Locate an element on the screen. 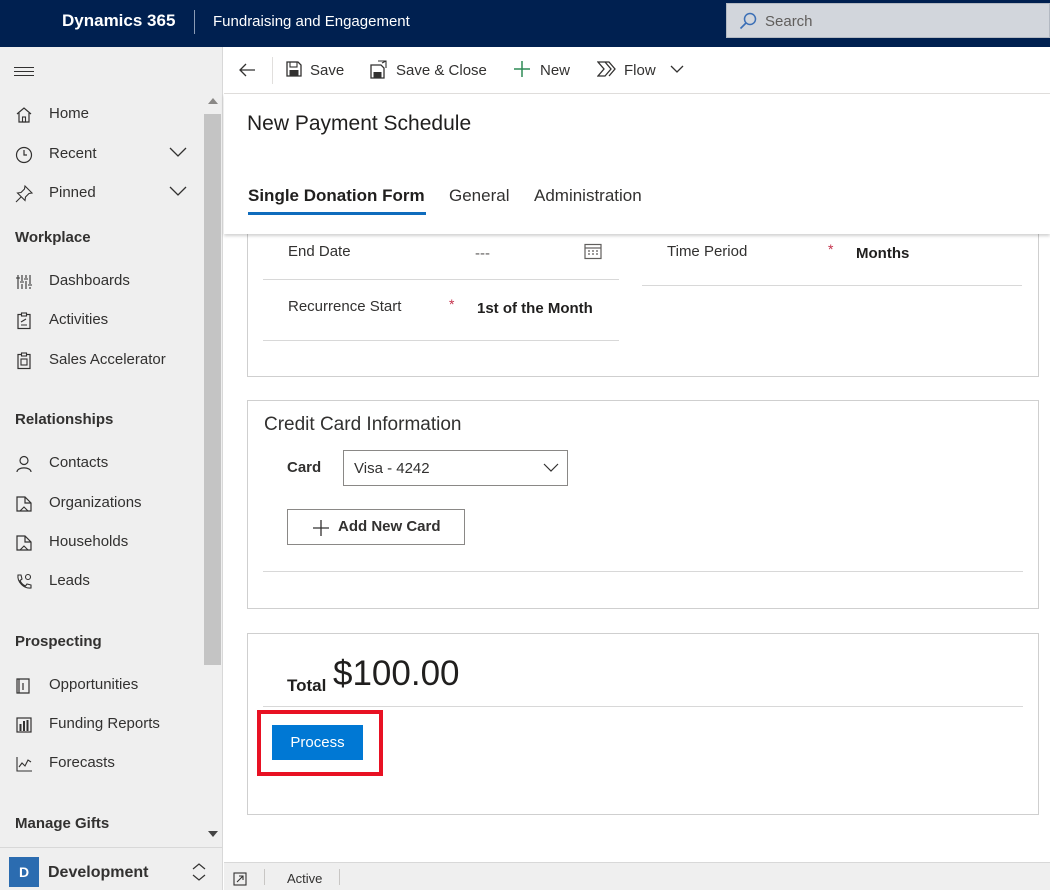 This screenshot has width=1050, height=890. home-icon is located at coordinates (24, 115).